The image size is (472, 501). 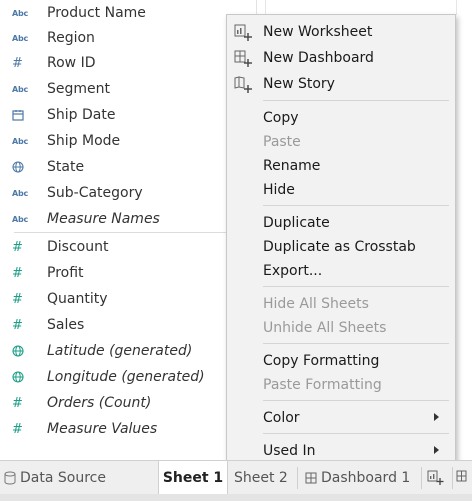 I want to click on menu-item-paste-formatting: Paste Formatting, so click(x=341, y=385).